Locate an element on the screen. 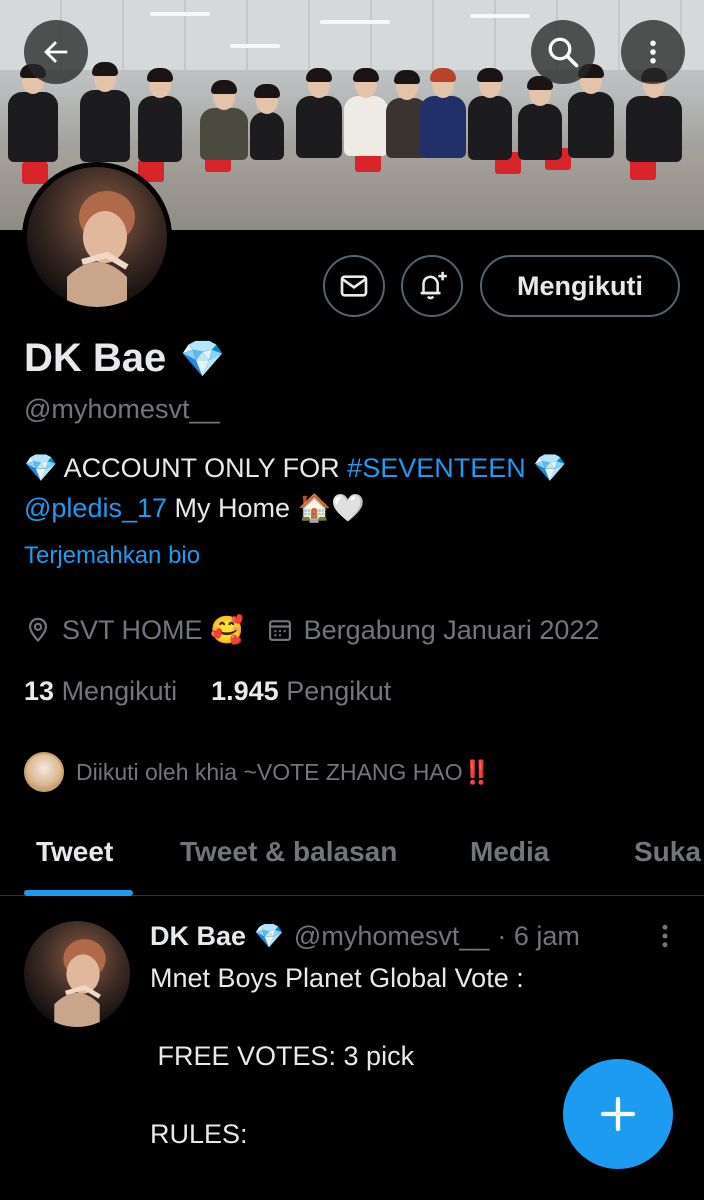 The image size is (704, 1200). follower-avatar is located at coordinates (44, 772).